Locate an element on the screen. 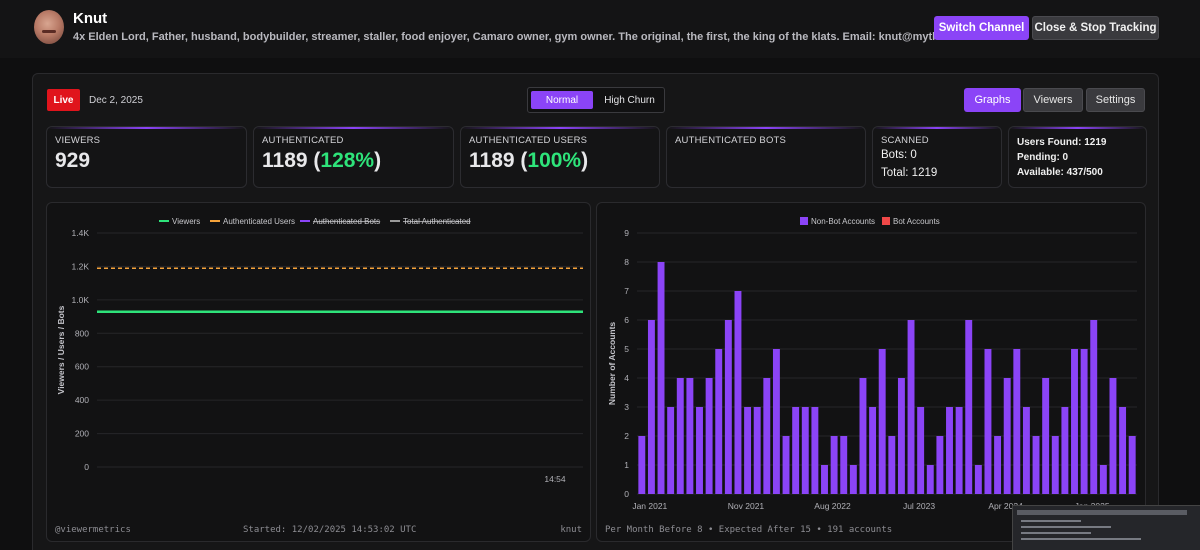 The image size is (1200, 550). mode-toggle: Normal High Churn is located at coordinates (596, 100).